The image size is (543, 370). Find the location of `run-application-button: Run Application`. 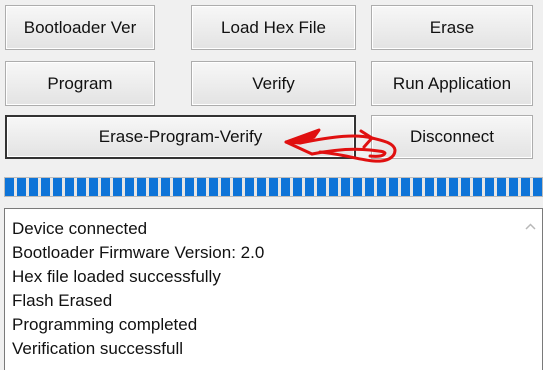

run-application-button: Run Application is located at coordinates (452, 83).